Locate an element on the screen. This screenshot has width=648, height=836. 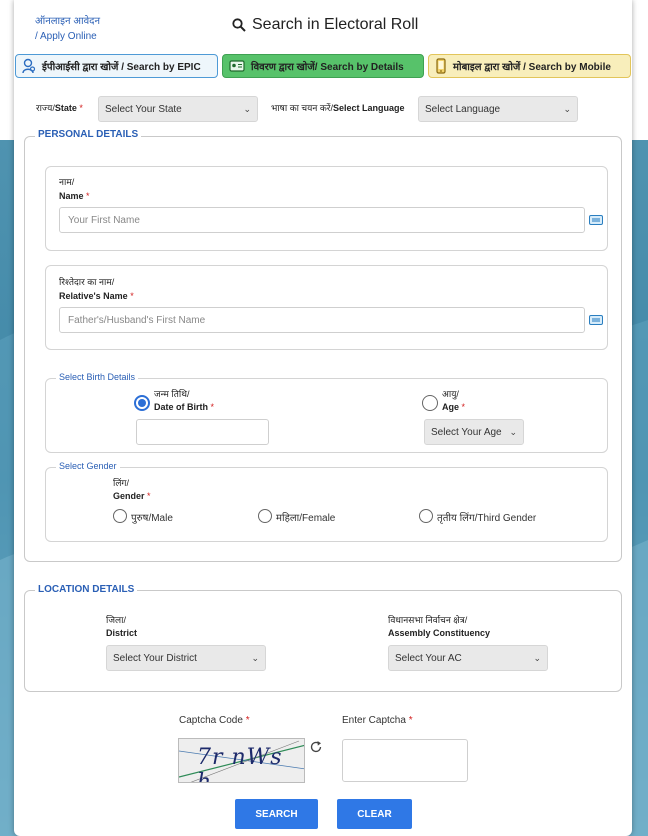
age-select: Select Your Age ⌄ is located at coordinates (474, 432).